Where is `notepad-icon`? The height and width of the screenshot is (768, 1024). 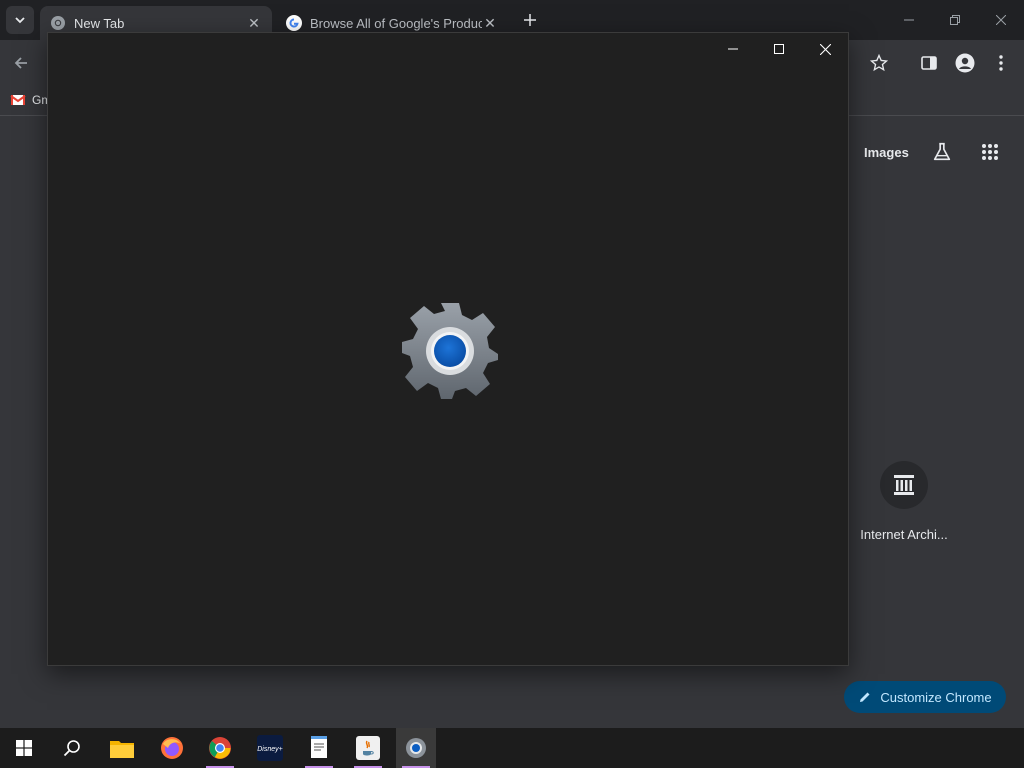 notepad-icon is located at coordinates (319, 747).